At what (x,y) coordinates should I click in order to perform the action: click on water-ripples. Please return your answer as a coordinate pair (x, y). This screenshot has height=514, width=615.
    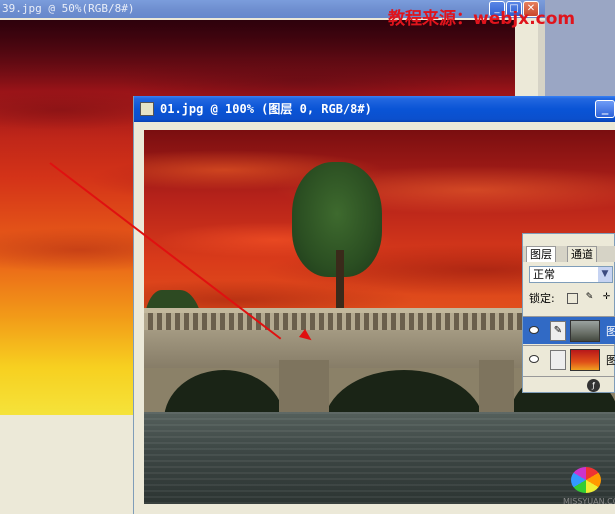
    Looking at the image, I should click on (379, 458).